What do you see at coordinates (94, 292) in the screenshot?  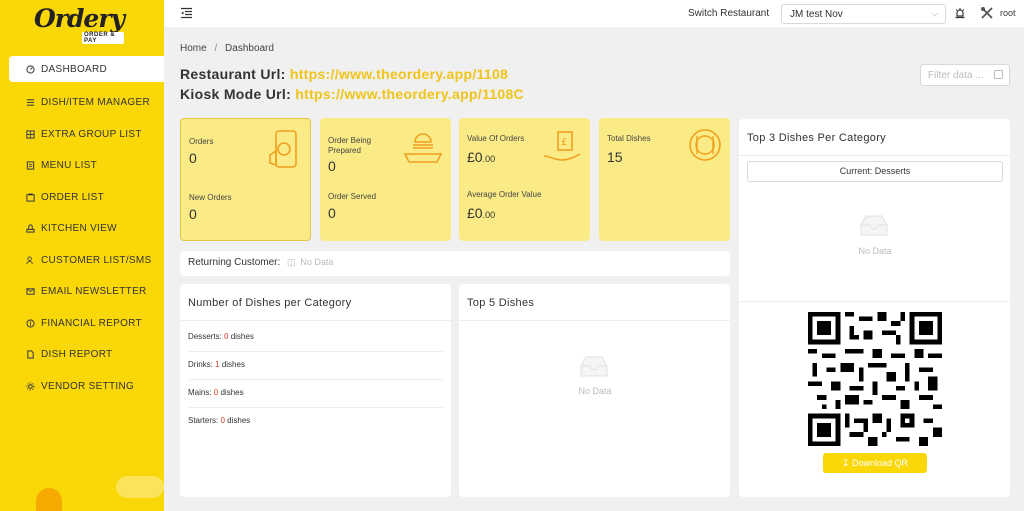 I see `sidebar-item-label: EMAIL NEWSLETTER` at bounding box center [94, 292].